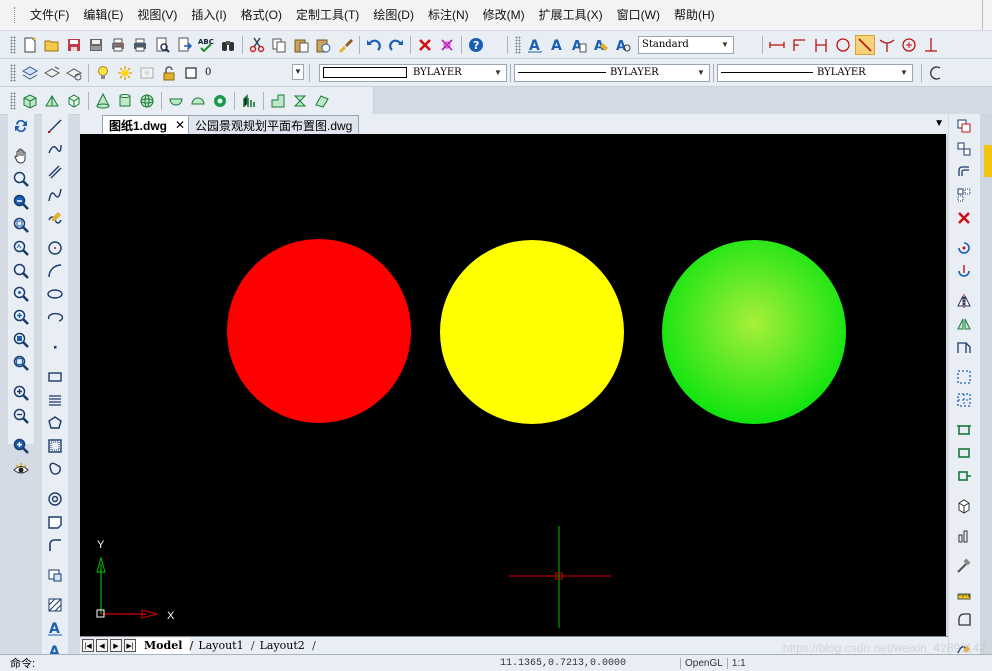 This screenshot has width=992, height=671. I want to click on menu-custom-tools: 定制工具(T), so click(327, 15).